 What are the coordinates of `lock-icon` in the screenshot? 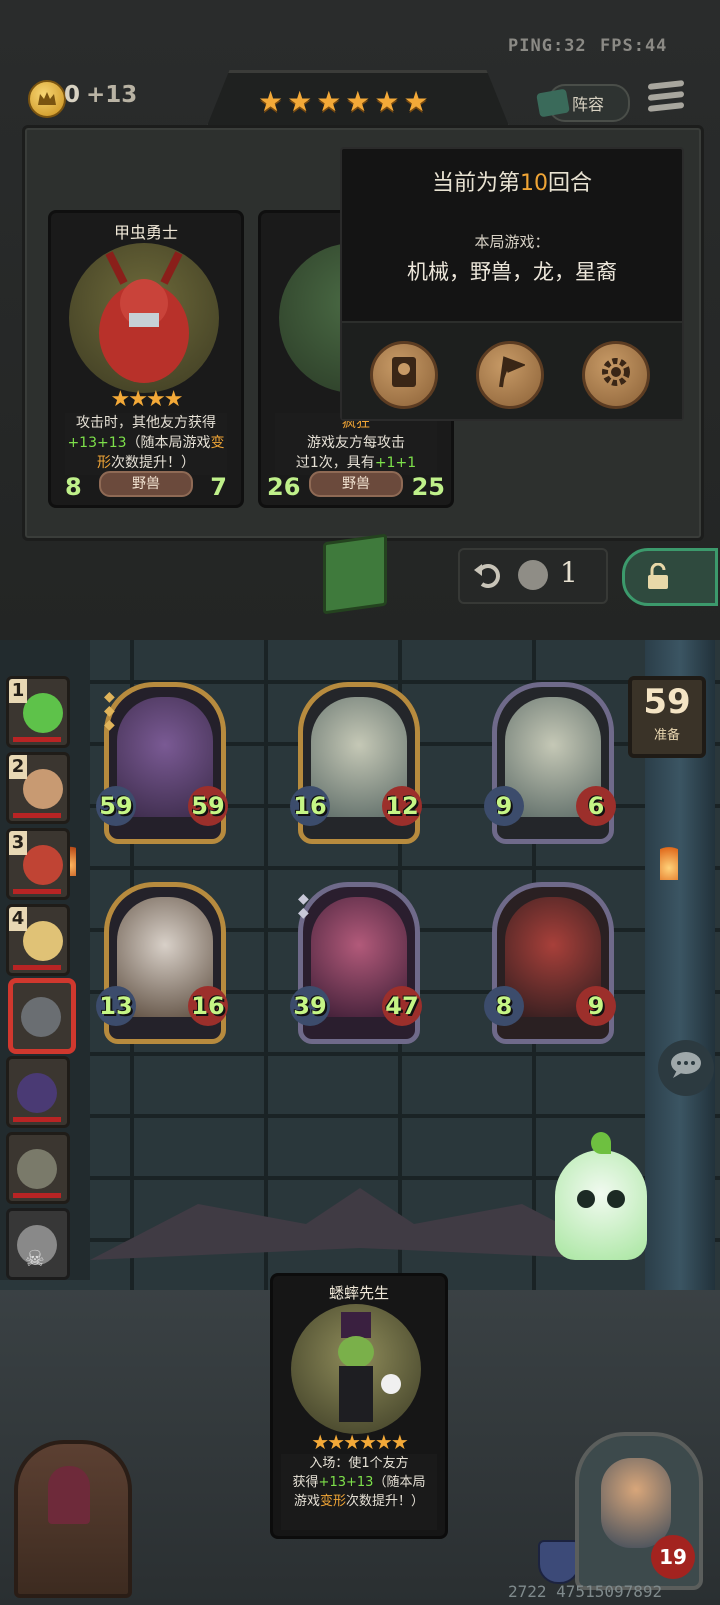 It's located at (658, 578).